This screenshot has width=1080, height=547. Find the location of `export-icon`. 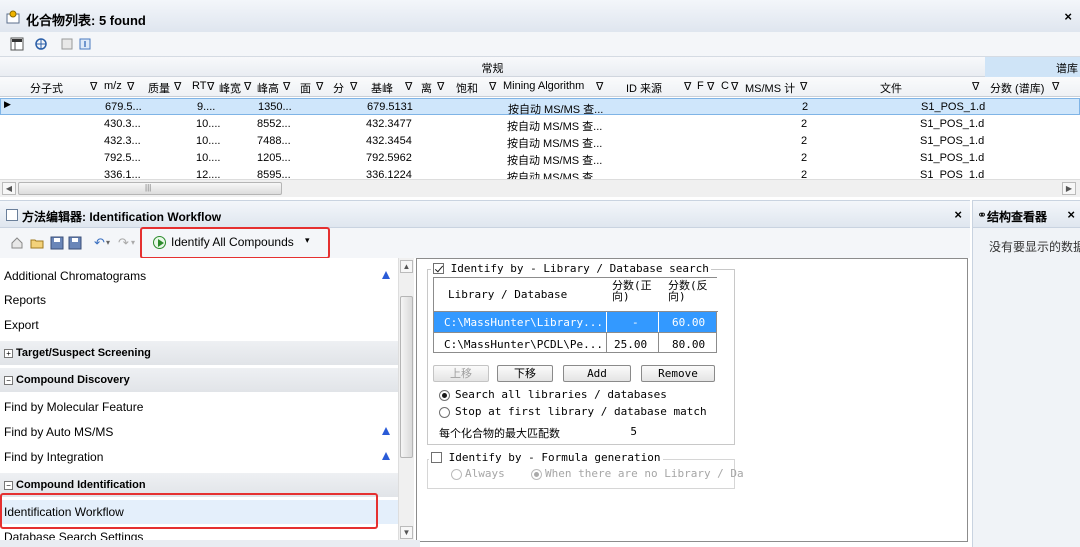

export-icon is located at coordinates (67, 44).